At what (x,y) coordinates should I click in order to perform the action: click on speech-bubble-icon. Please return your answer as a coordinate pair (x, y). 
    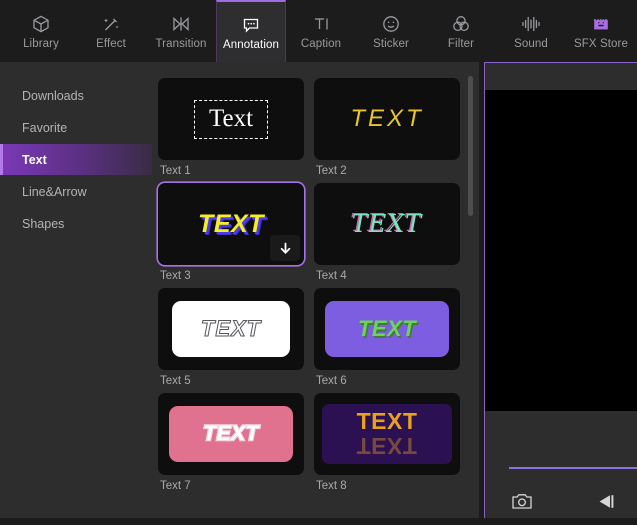
    Looking at the image, I should click on (251, 24).